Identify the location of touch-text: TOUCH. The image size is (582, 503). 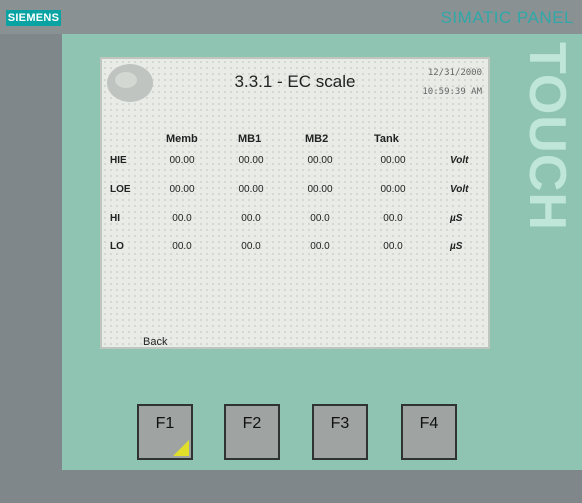
(547, 136).